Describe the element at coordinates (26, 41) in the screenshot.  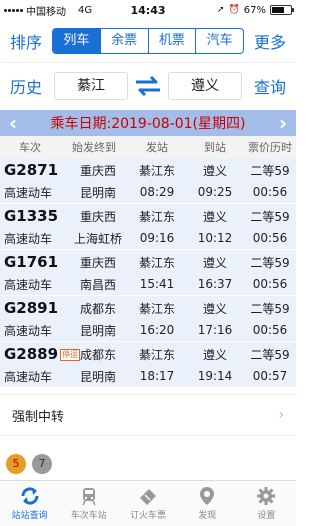
I see `sort-button: 排序` at that location.